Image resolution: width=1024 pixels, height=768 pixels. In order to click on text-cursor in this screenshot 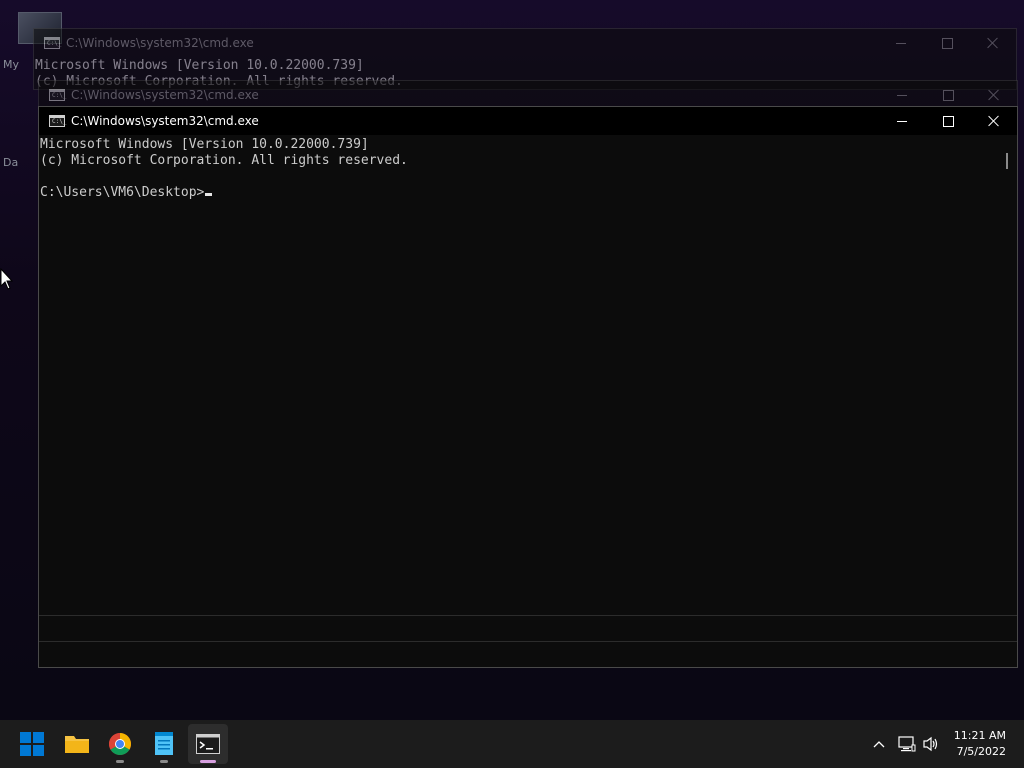, I will do `click(209, 194)`.